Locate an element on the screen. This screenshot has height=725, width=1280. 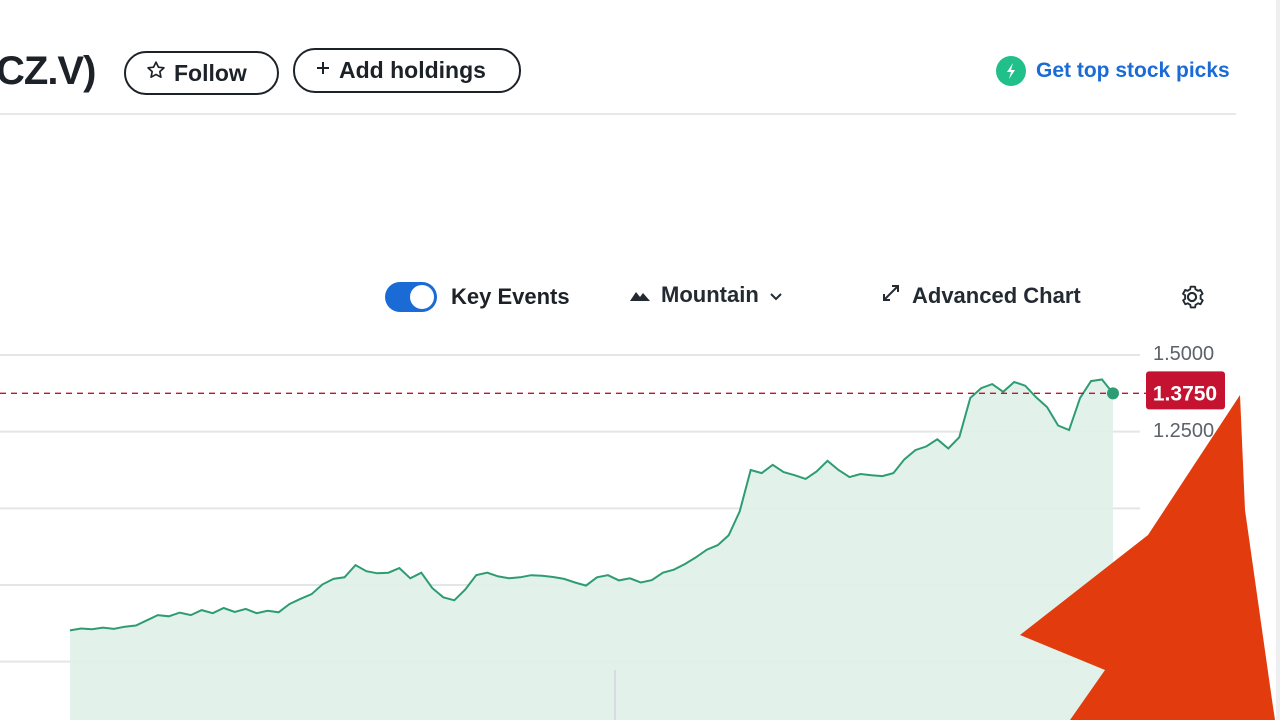
toggle-switch is located at coordinates (411, 297).